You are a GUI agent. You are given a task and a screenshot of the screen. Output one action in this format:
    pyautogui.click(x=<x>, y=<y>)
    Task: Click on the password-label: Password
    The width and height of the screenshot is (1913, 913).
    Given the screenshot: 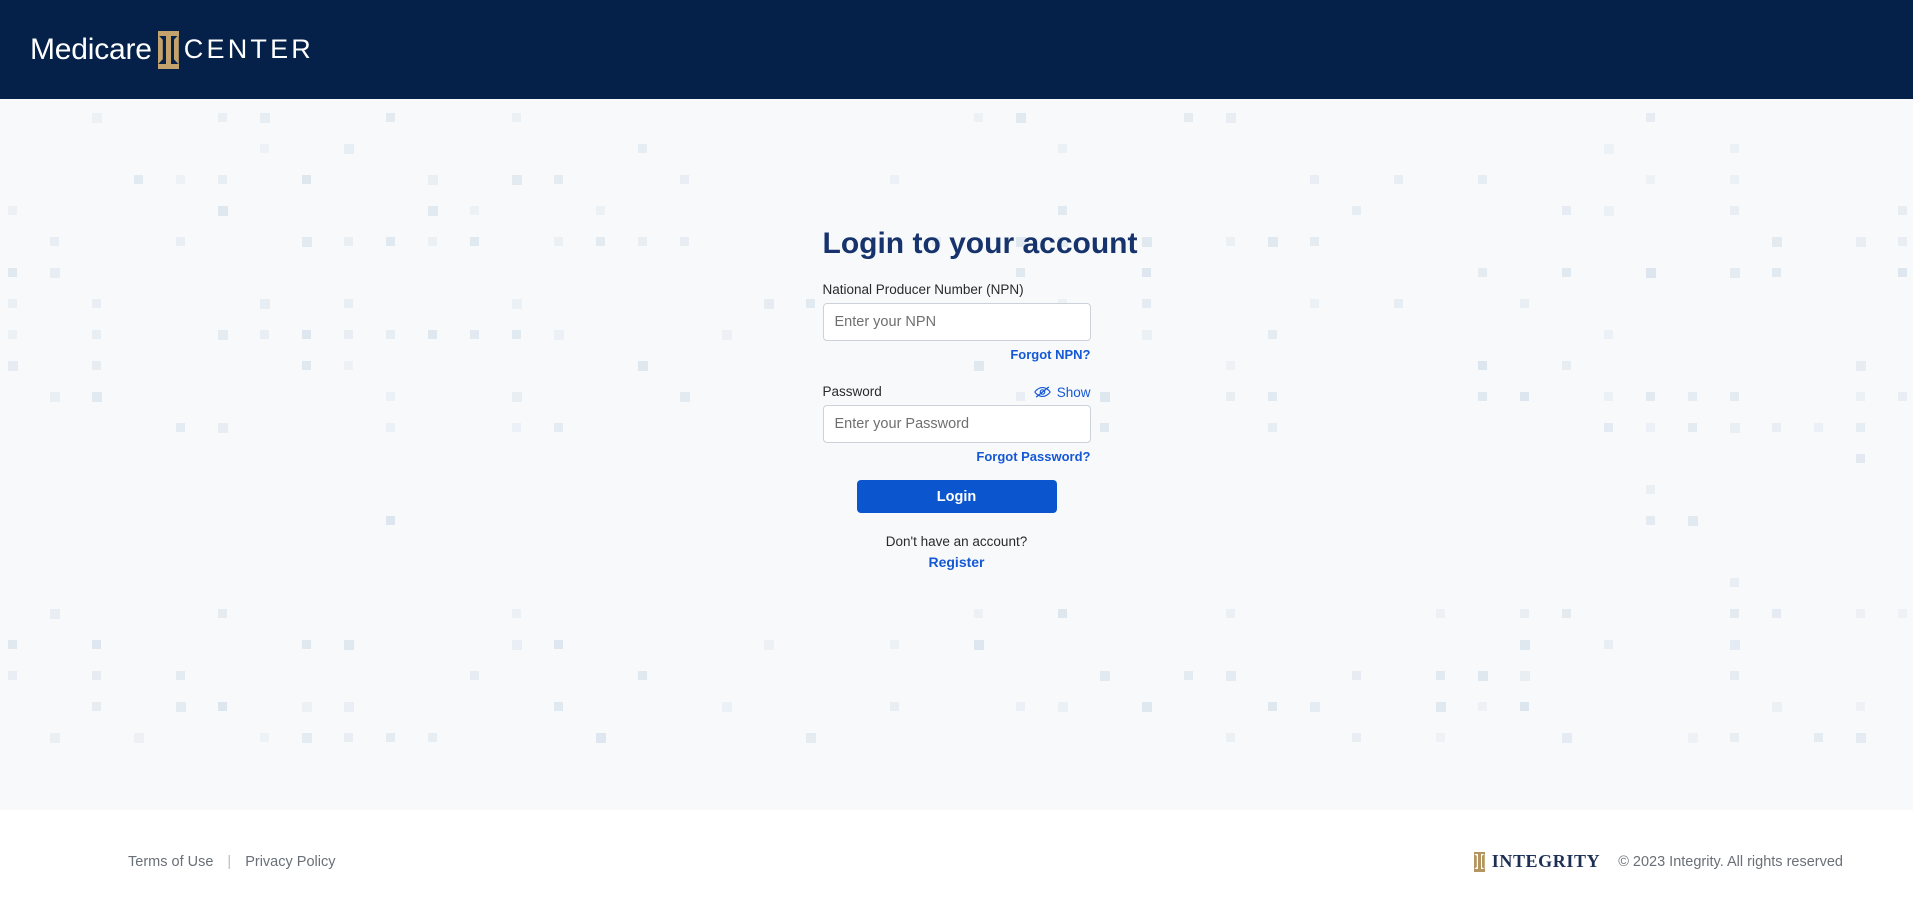 What is the action you would take?
    pyautogui.click(x=852, y=392)
    